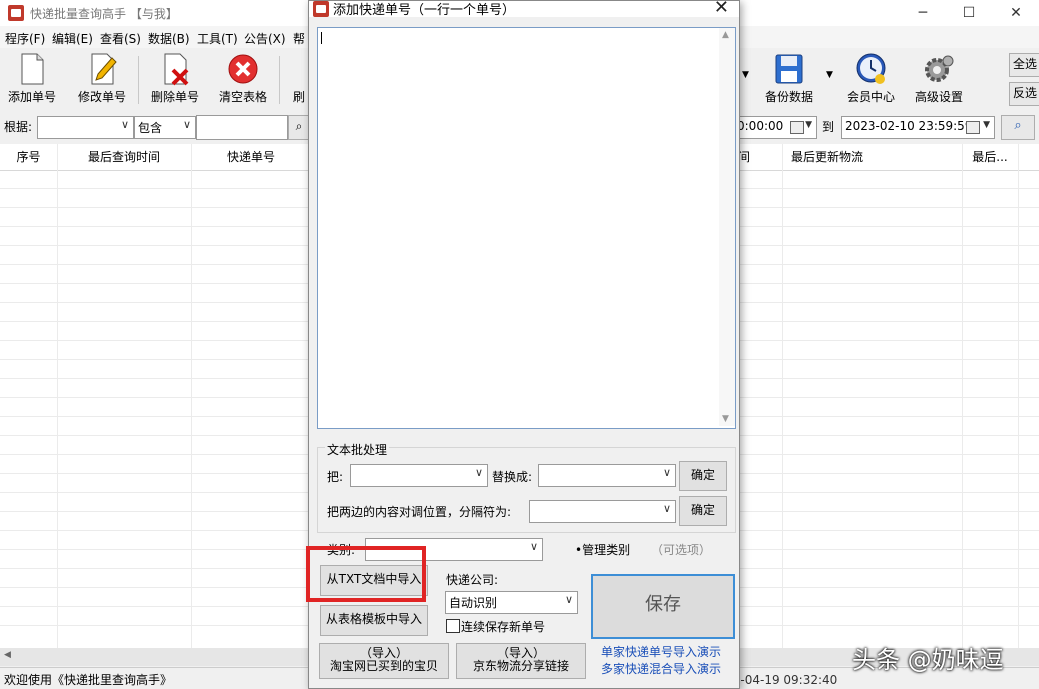  What do you see at coordinates (424, 10) in the screenshot?
I see `dialog-title: 添加快递单号（一行一个单号）` at bounding box center [424, 10].